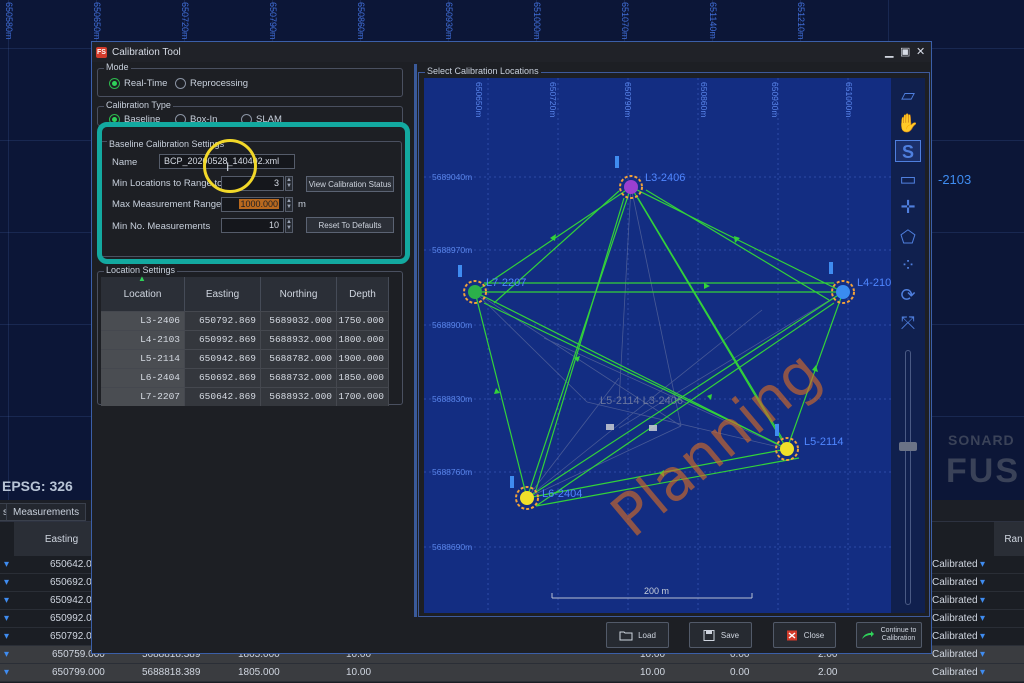  I want to click on ruler-icon: ▭, so click(908, 179).